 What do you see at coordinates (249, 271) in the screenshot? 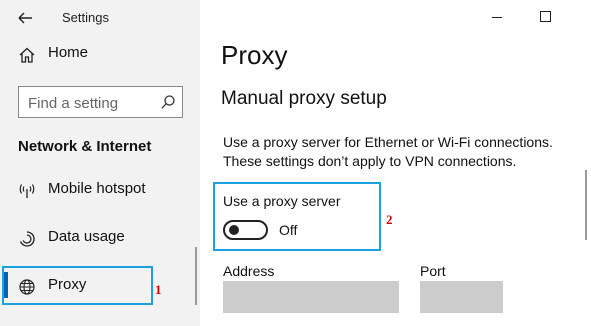
I see `address-label: Address` at bounding box center [249, 271].